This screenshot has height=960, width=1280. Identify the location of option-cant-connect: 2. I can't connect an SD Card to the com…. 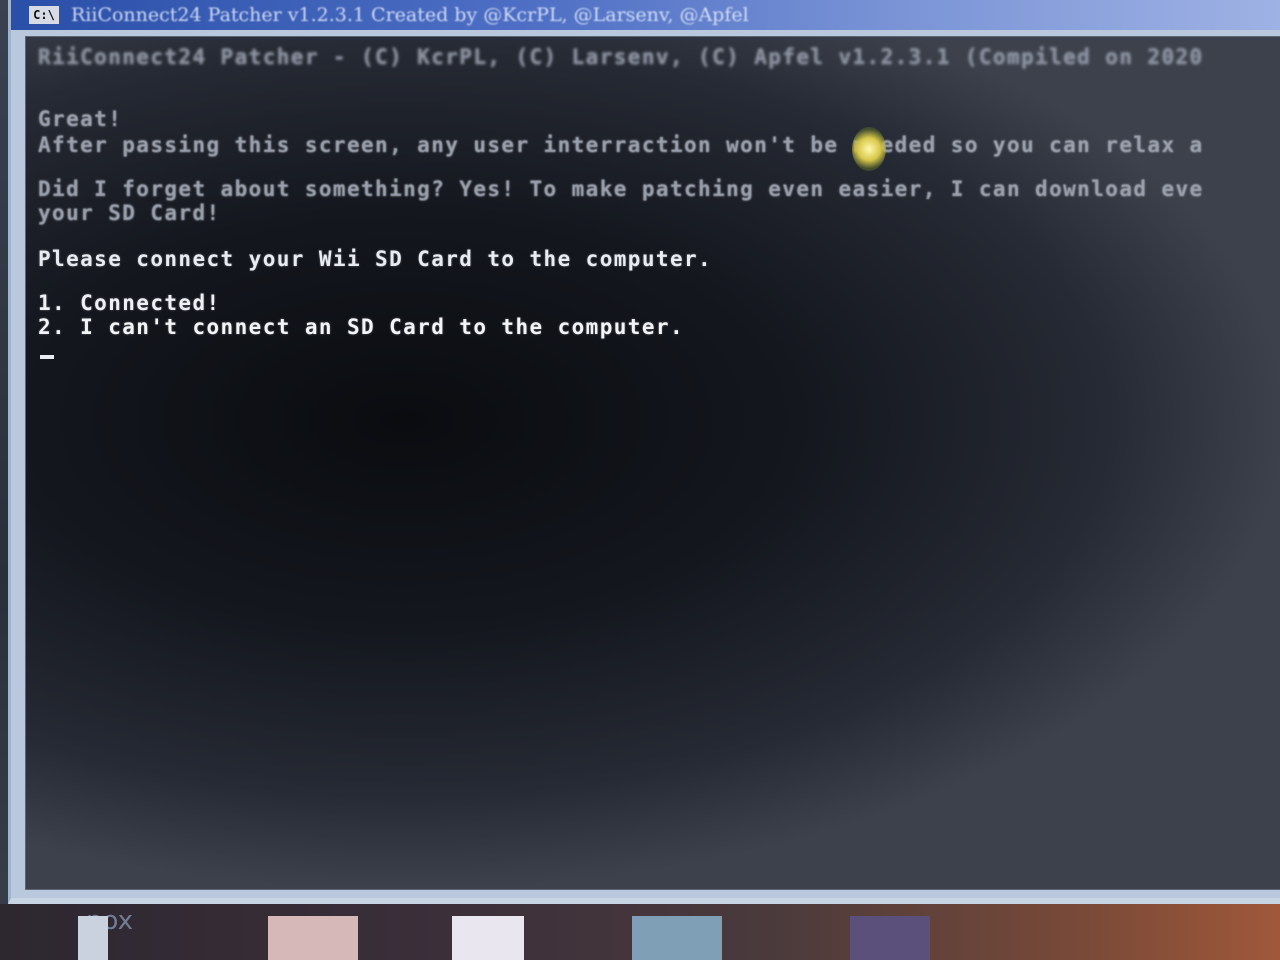
(361, 327).